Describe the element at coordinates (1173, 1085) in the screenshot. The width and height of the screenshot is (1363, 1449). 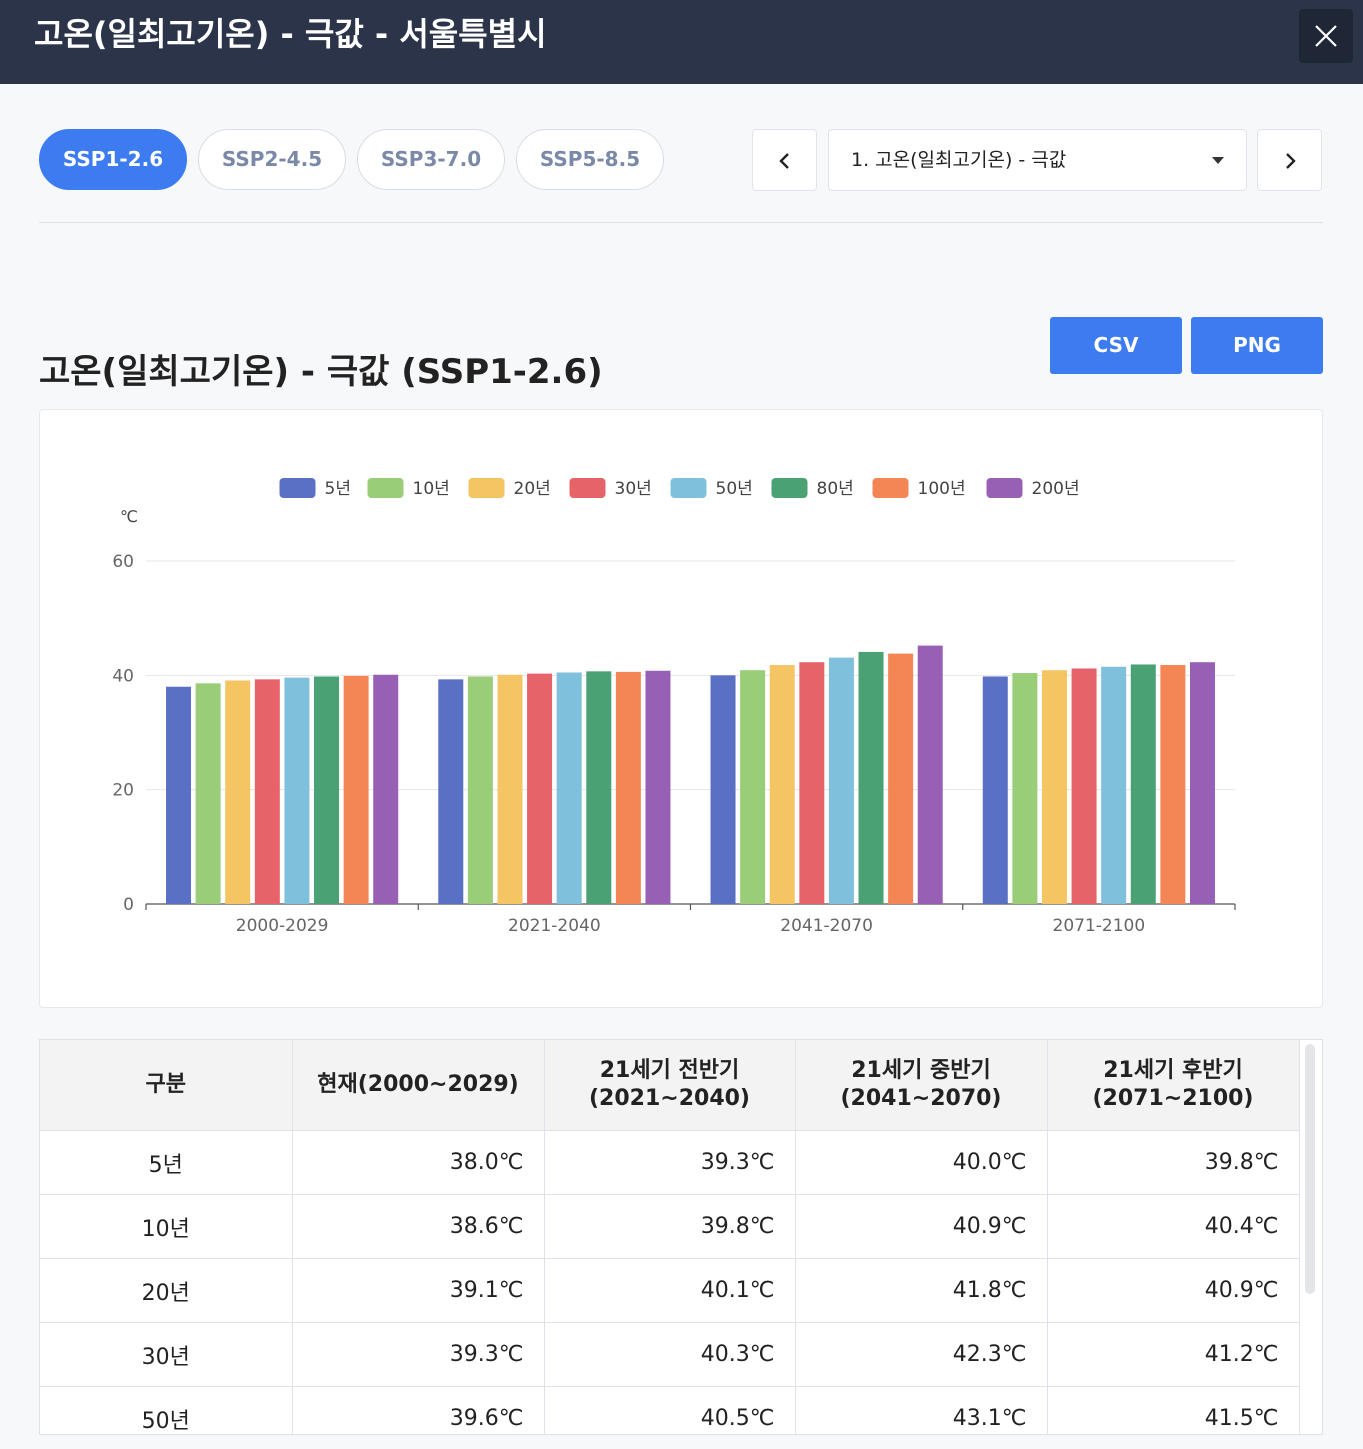
I see `table-header-cell: 21세기 후반기 (2071~2100)` at that location.